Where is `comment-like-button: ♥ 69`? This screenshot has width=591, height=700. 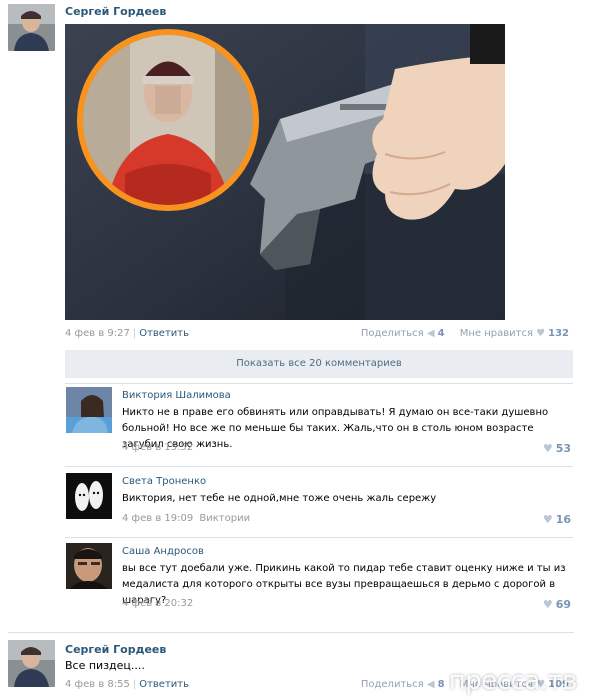 comment-like-button: ♥ 69 is located at coordinates (557, 604).